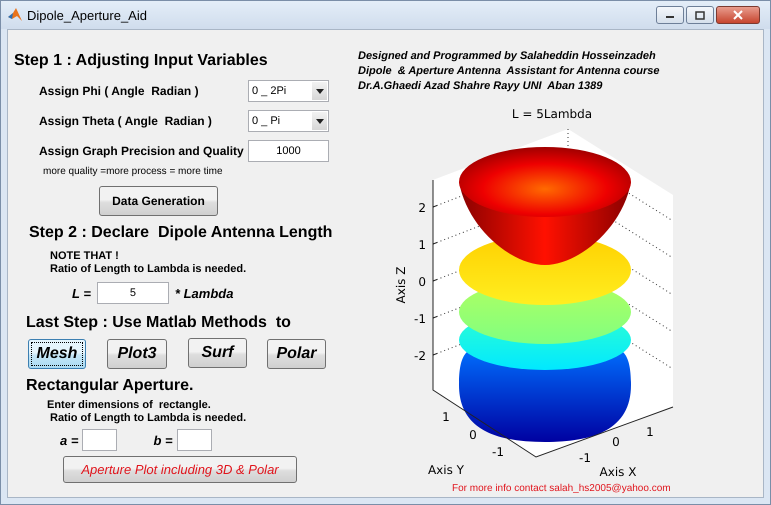 Image resolution: width=771 pixels, height=505 pixels. Describe the element at coordinates (180, 233) in the screenshot. I see `section-heading: Step 2 : Declare Dipole Antenna Length` at that location.